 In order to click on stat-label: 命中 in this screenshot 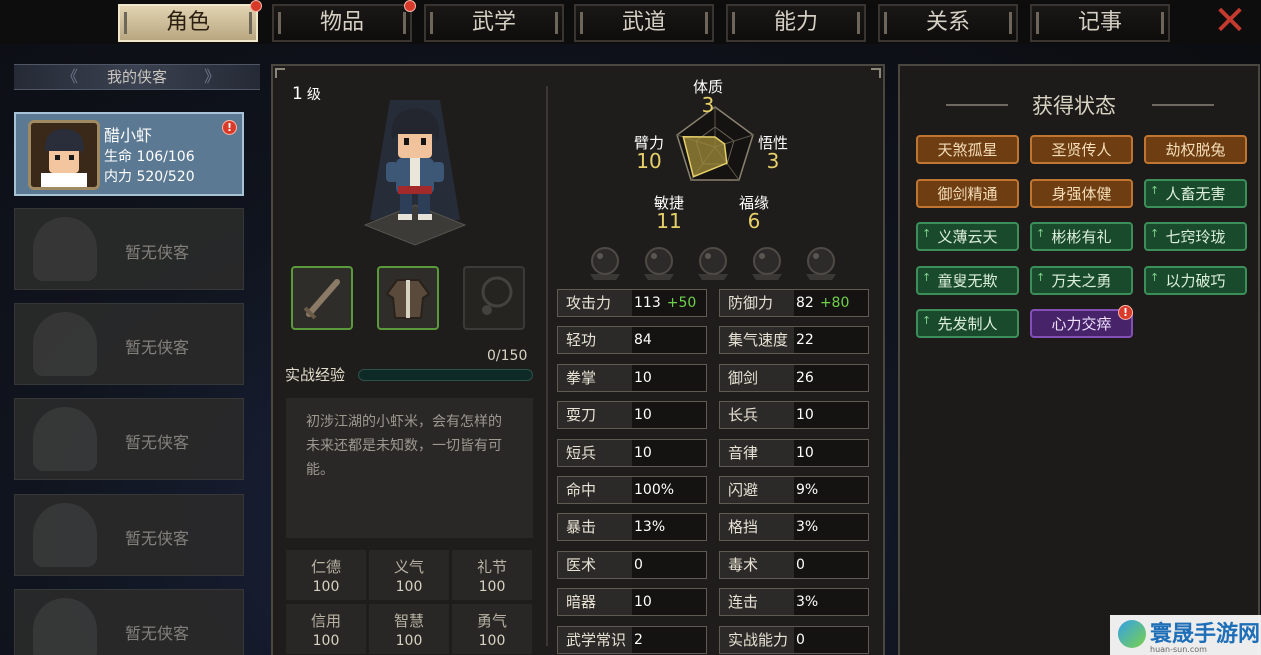, I will do `click(595, 490)`.